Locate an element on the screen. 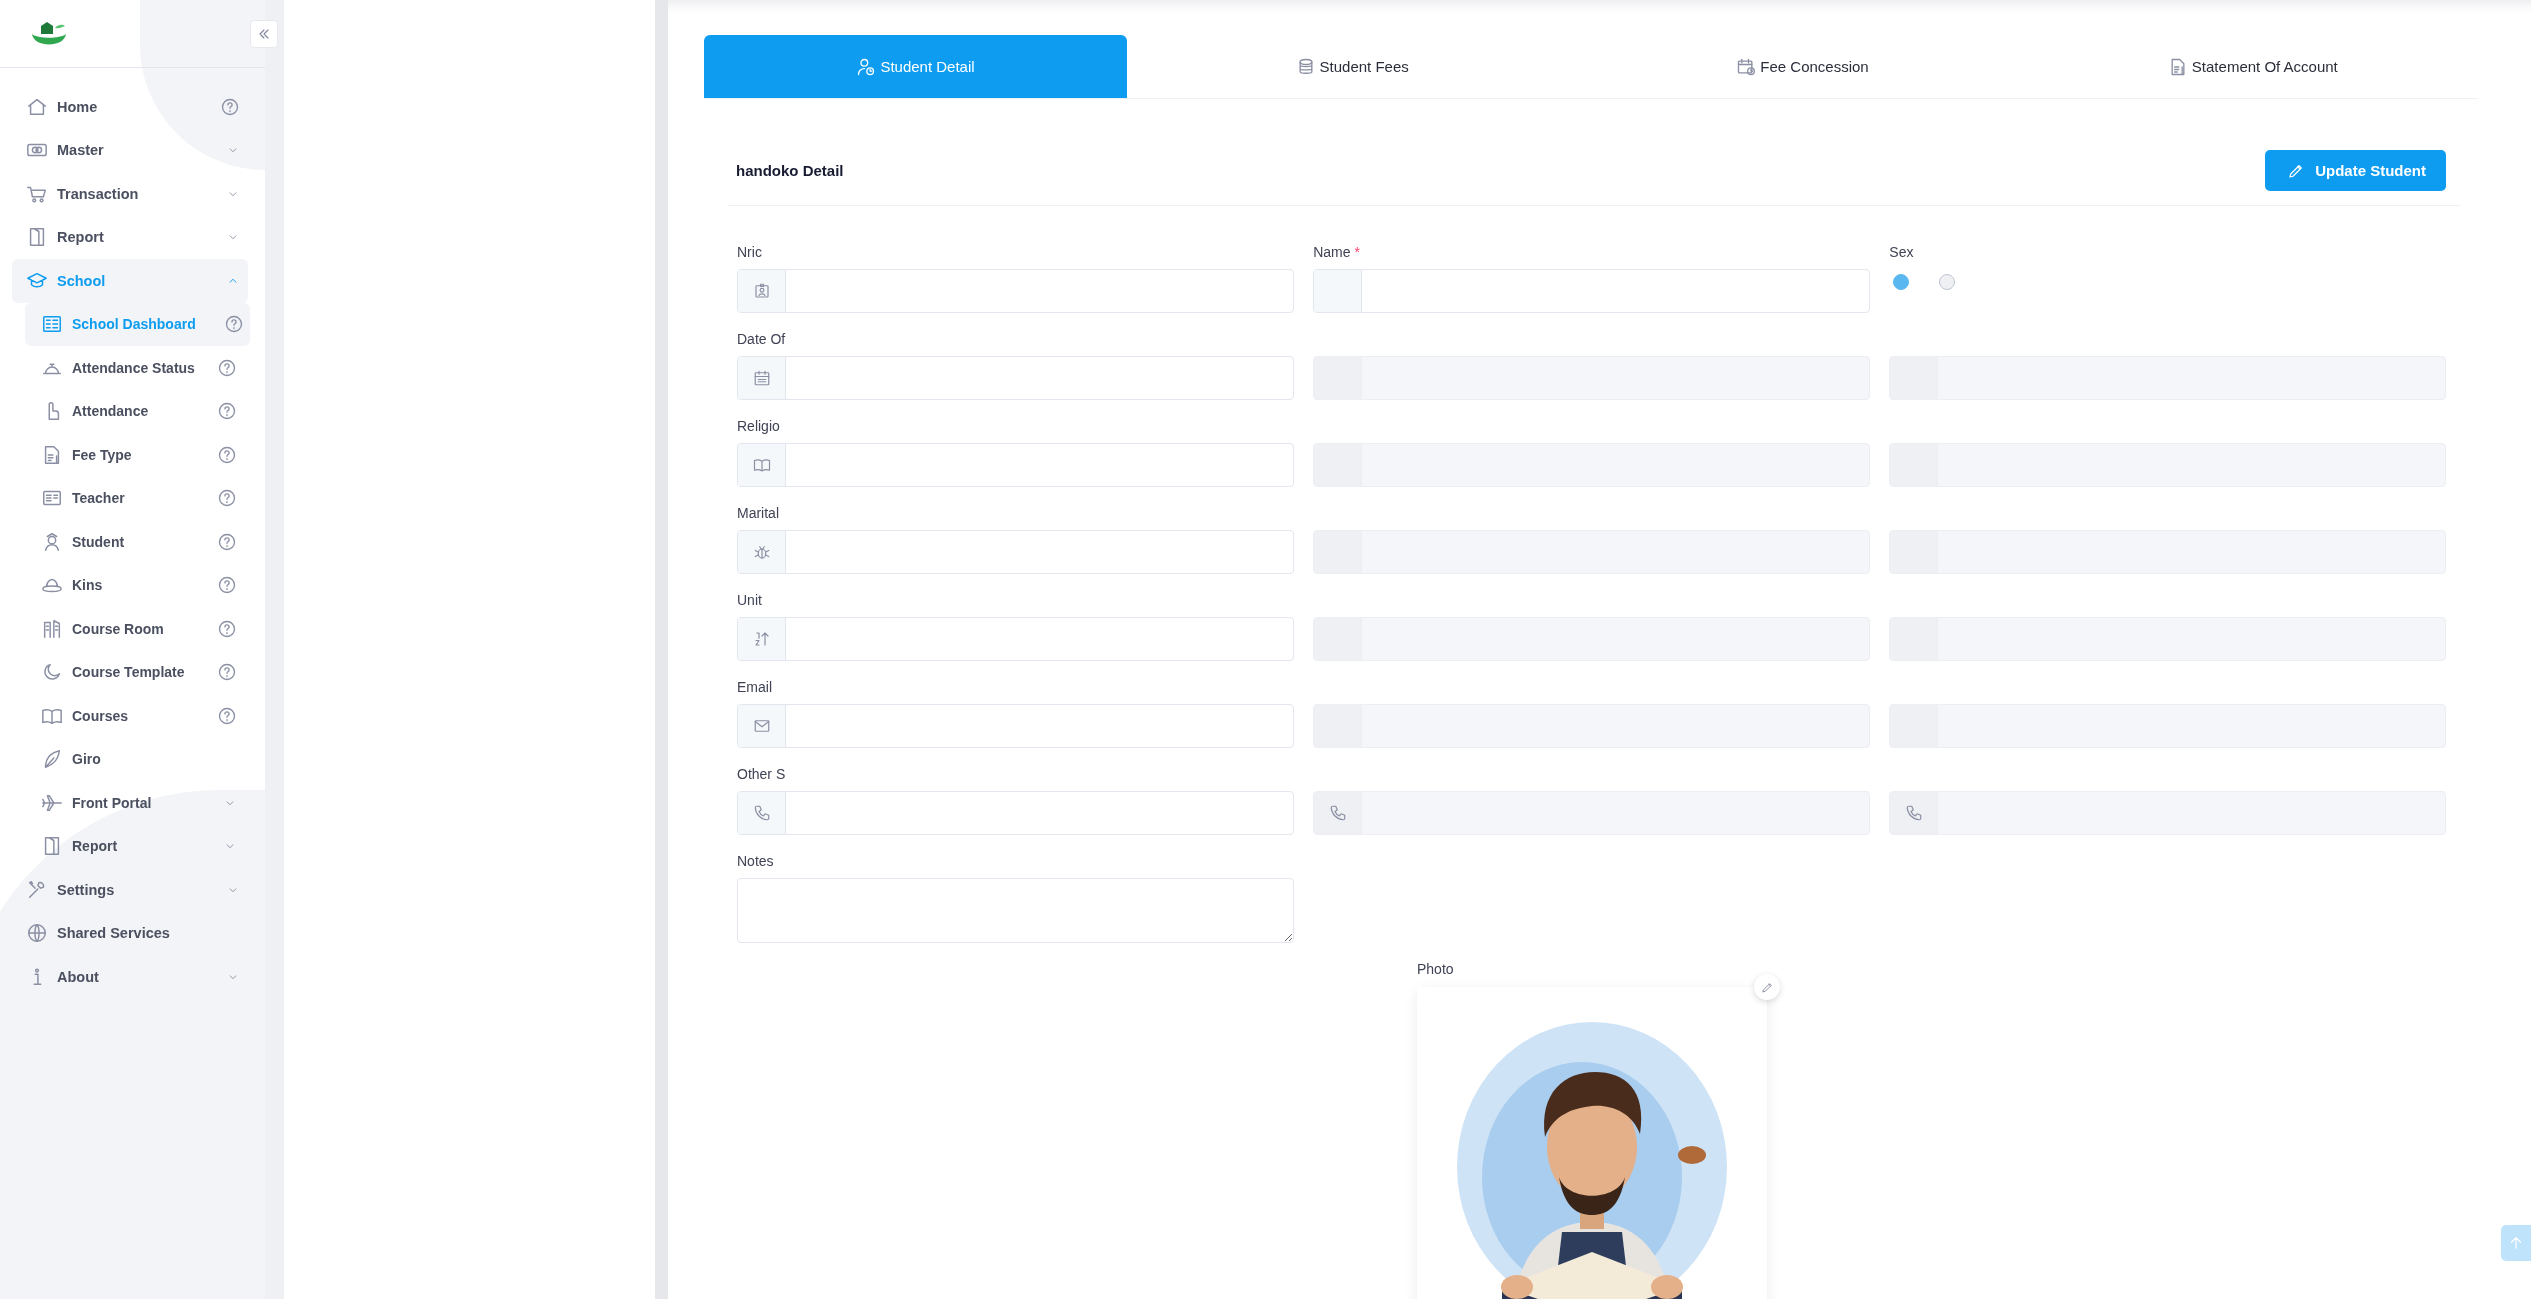 Image resolution: width=2531 pixels, height=1299 pixels. sidebar-item: Master is located at coordinates (130, 150).